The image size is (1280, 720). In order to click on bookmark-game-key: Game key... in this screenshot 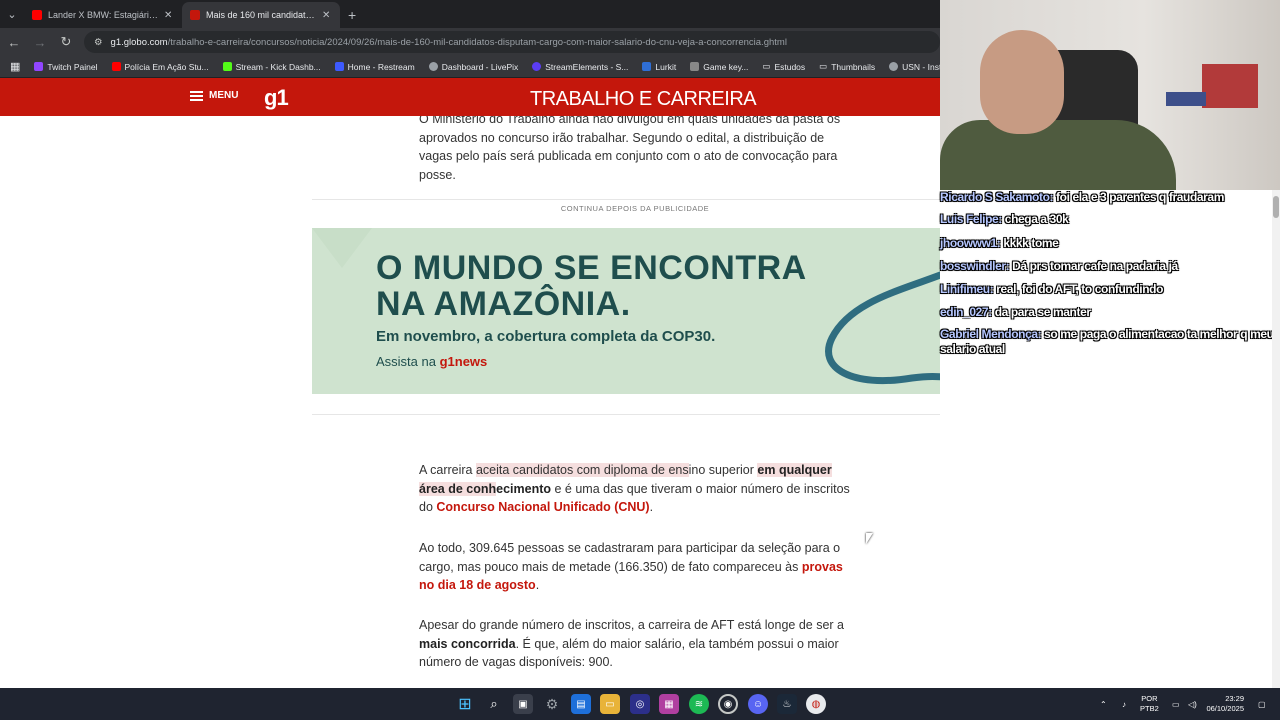, I will do `click(719, 67)`.